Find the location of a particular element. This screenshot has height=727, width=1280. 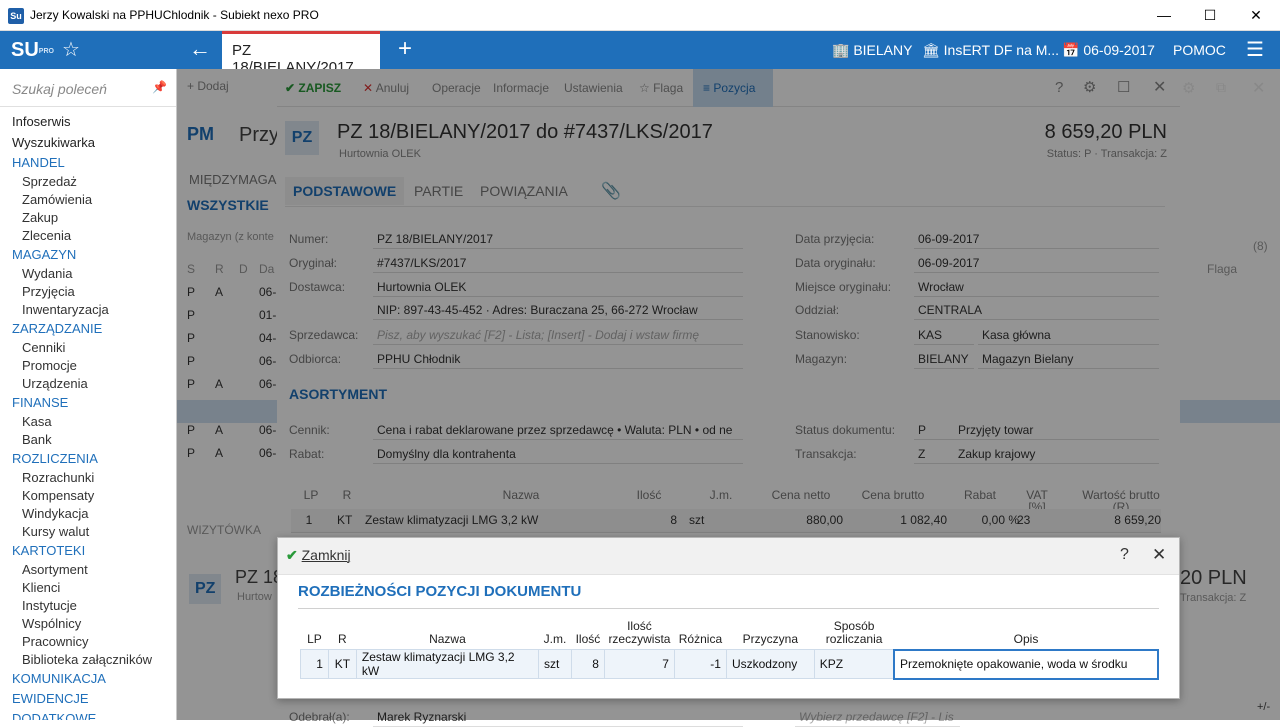

dialog-col-header: Przyczyna is located at coordinates (770, 639).